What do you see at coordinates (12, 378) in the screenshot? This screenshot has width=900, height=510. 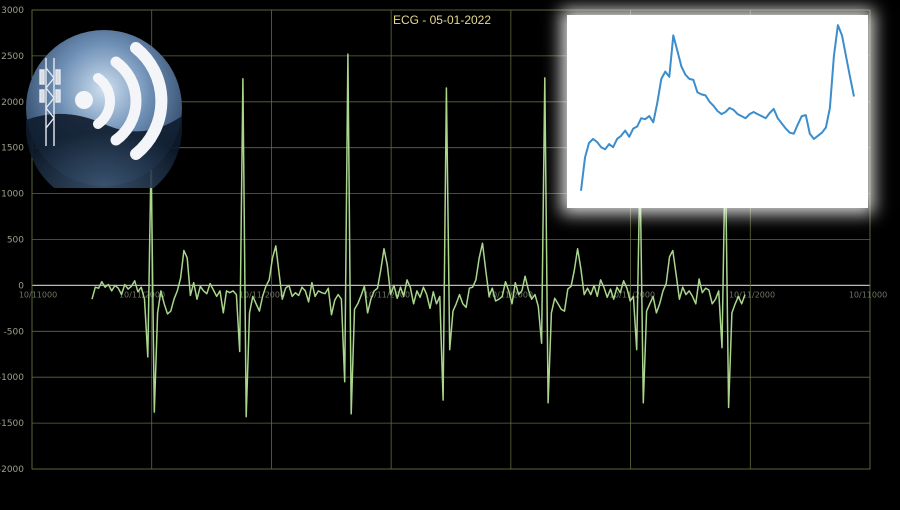 I see `y-tick-label: -1000` at bounding box center [12, 378].